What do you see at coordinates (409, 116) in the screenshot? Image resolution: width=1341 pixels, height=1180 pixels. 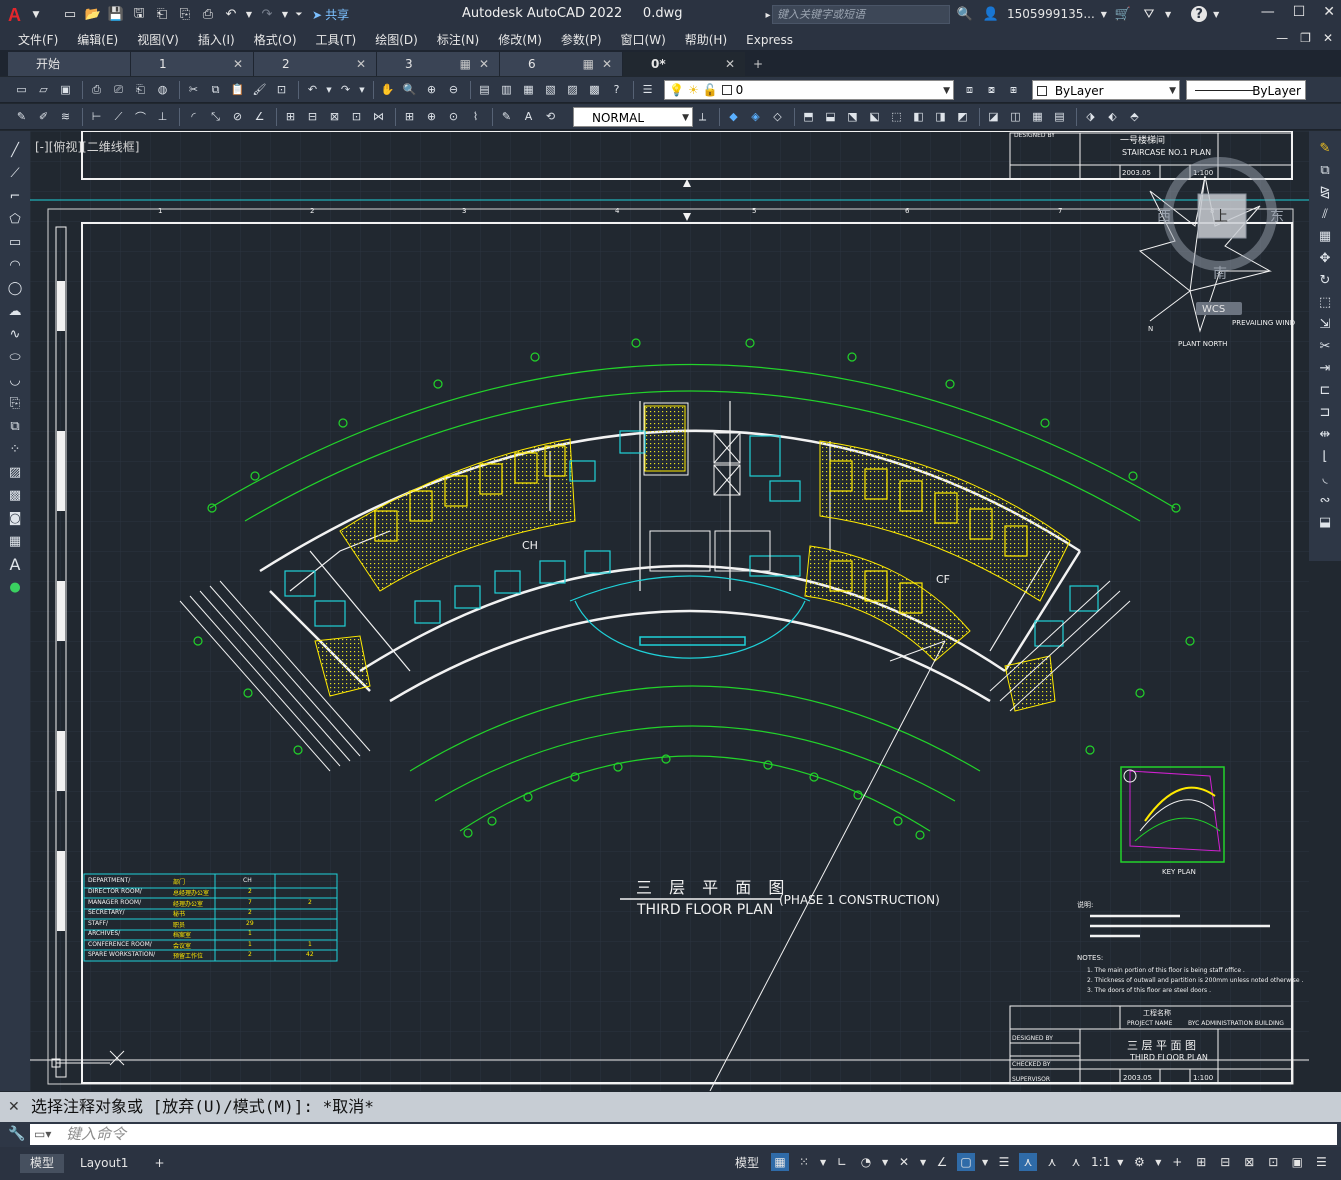 I see `tolerance-icon: ⊞` at bounding box center [409, 116].